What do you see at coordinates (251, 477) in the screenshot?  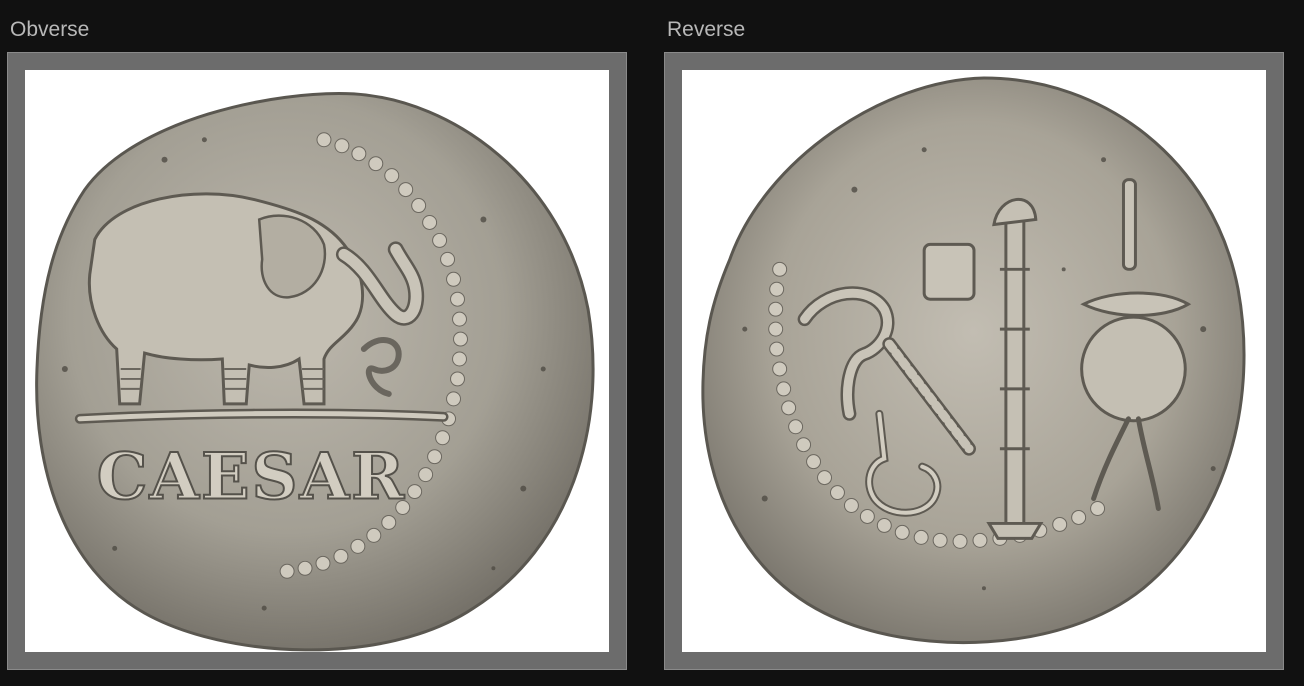 I see `obverse-legend: CAESAR` at bounding box center [251, 477].